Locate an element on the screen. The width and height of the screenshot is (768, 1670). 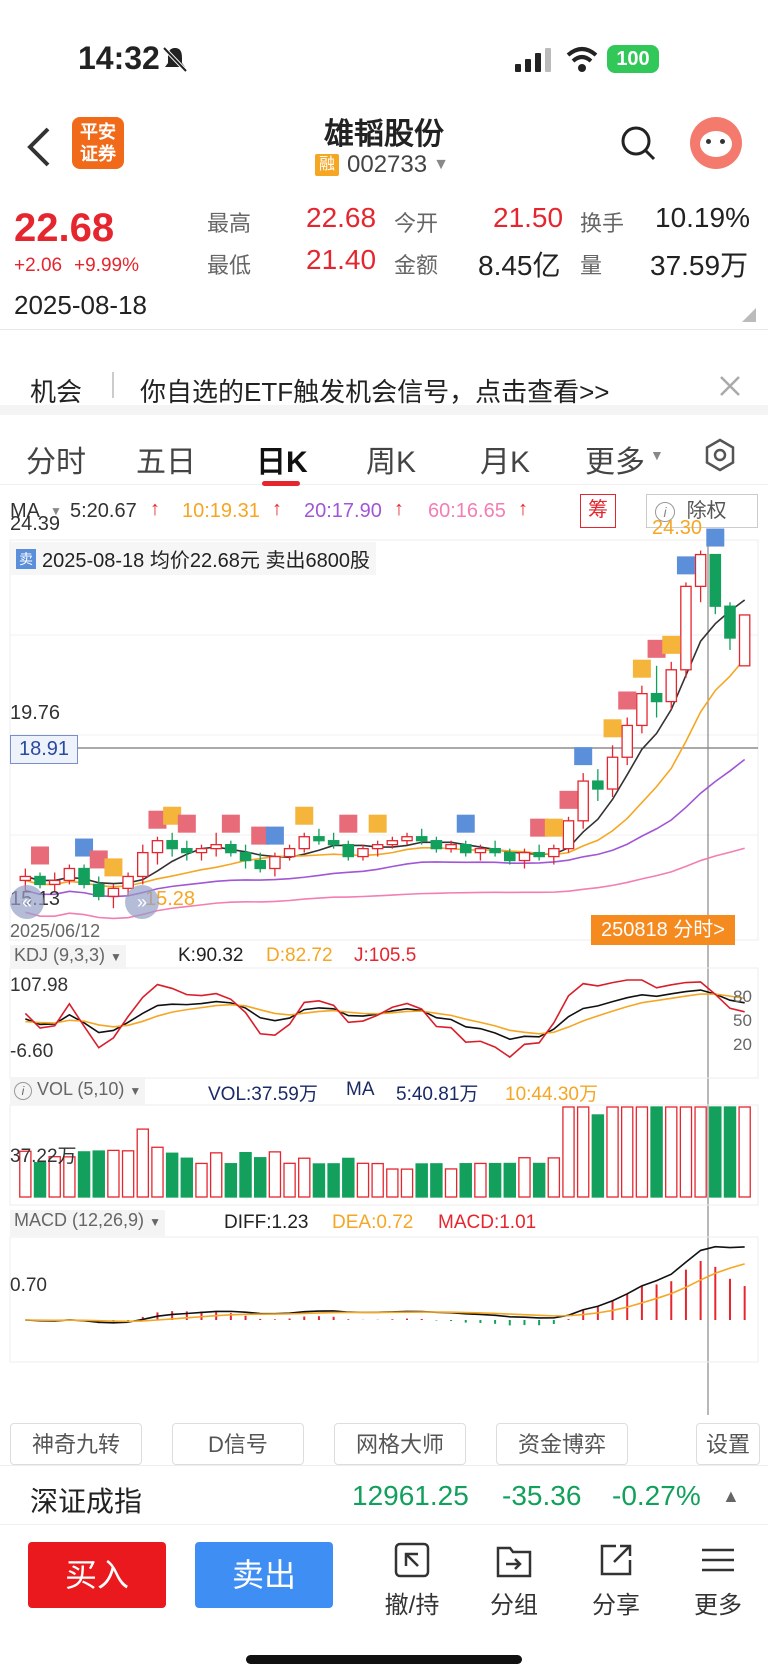
open-label: 今开 is located at coordinates (416, 223).